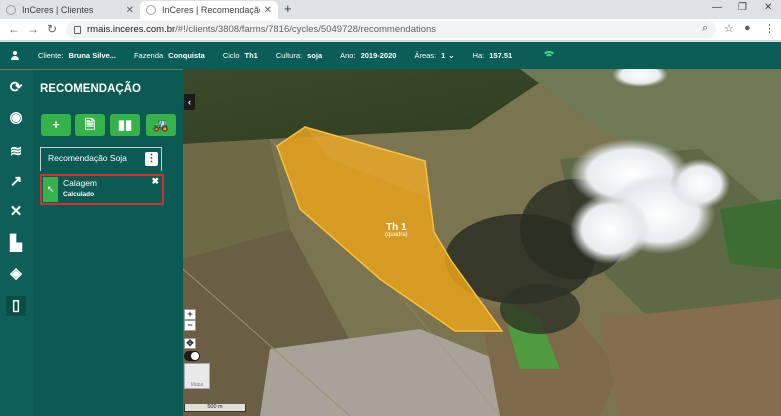 The width and height of the screenshot is (781, 416). I want to click on scale-bar: 500 m, so click(215, 408).